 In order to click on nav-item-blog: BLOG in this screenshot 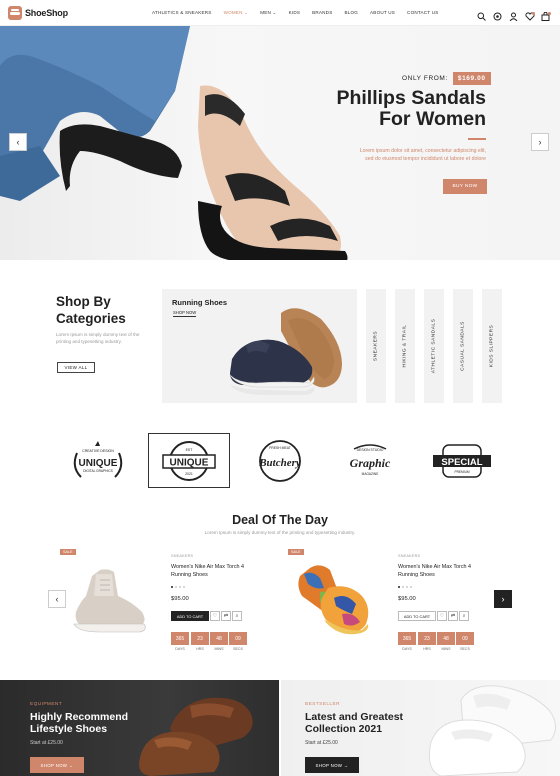, I will do `click(351, 13)`.